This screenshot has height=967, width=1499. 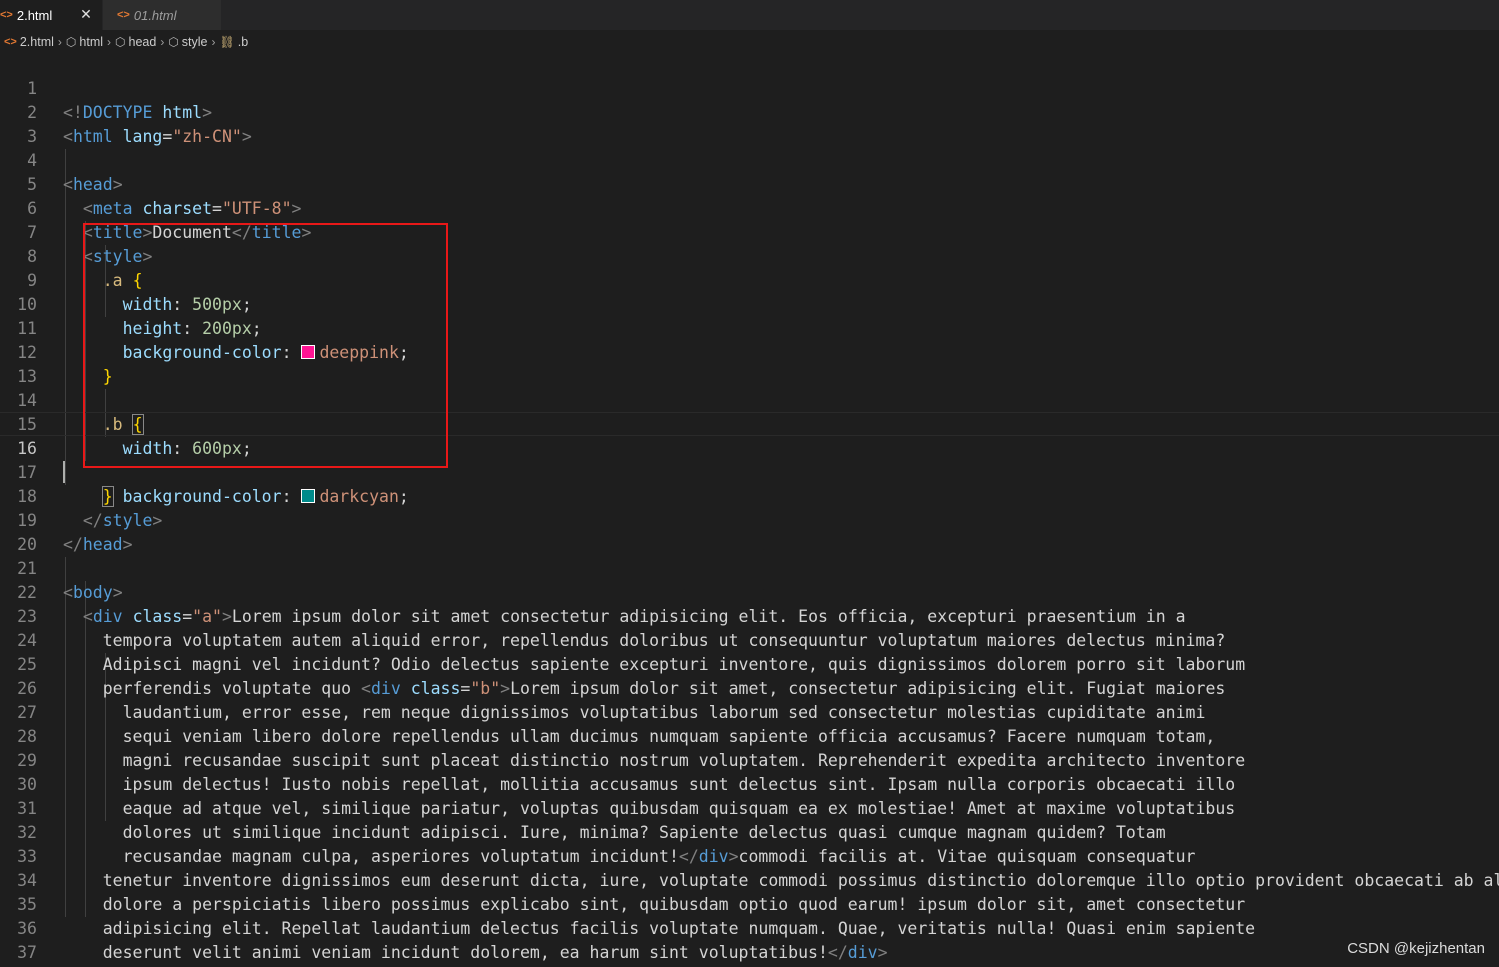 What do you see at coordinates (749, 363) in the screenshot?
I see `code-line: 13` at bounding box center [749, 363].